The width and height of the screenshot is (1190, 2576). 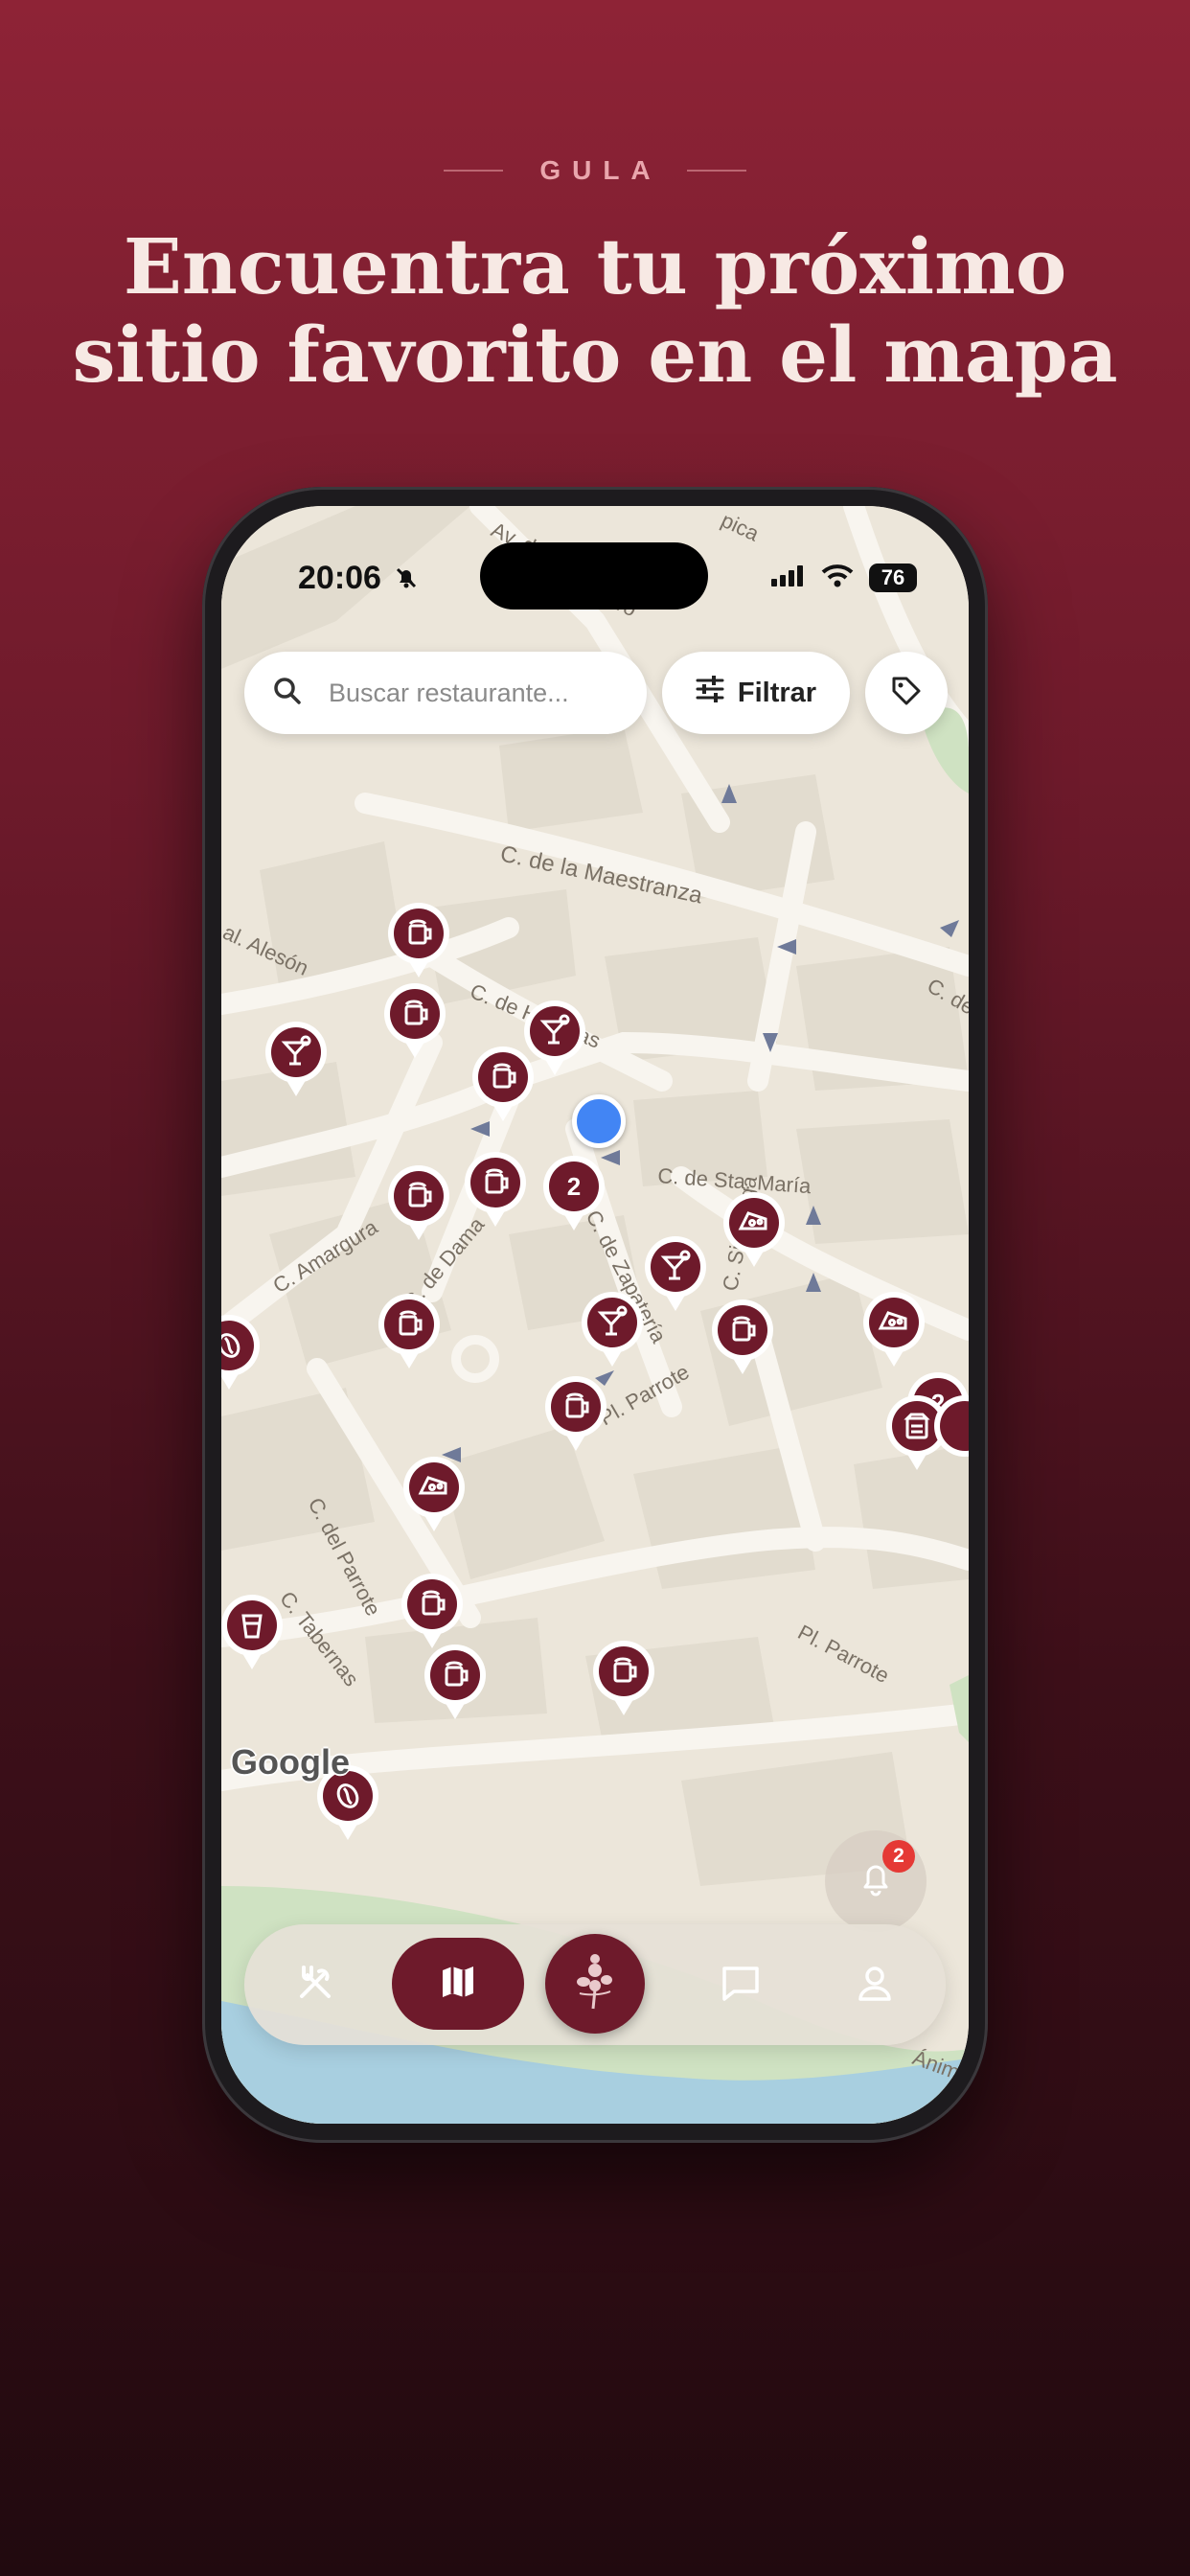 I want to click on silent-mode-icon, so click(x=406, y=580).